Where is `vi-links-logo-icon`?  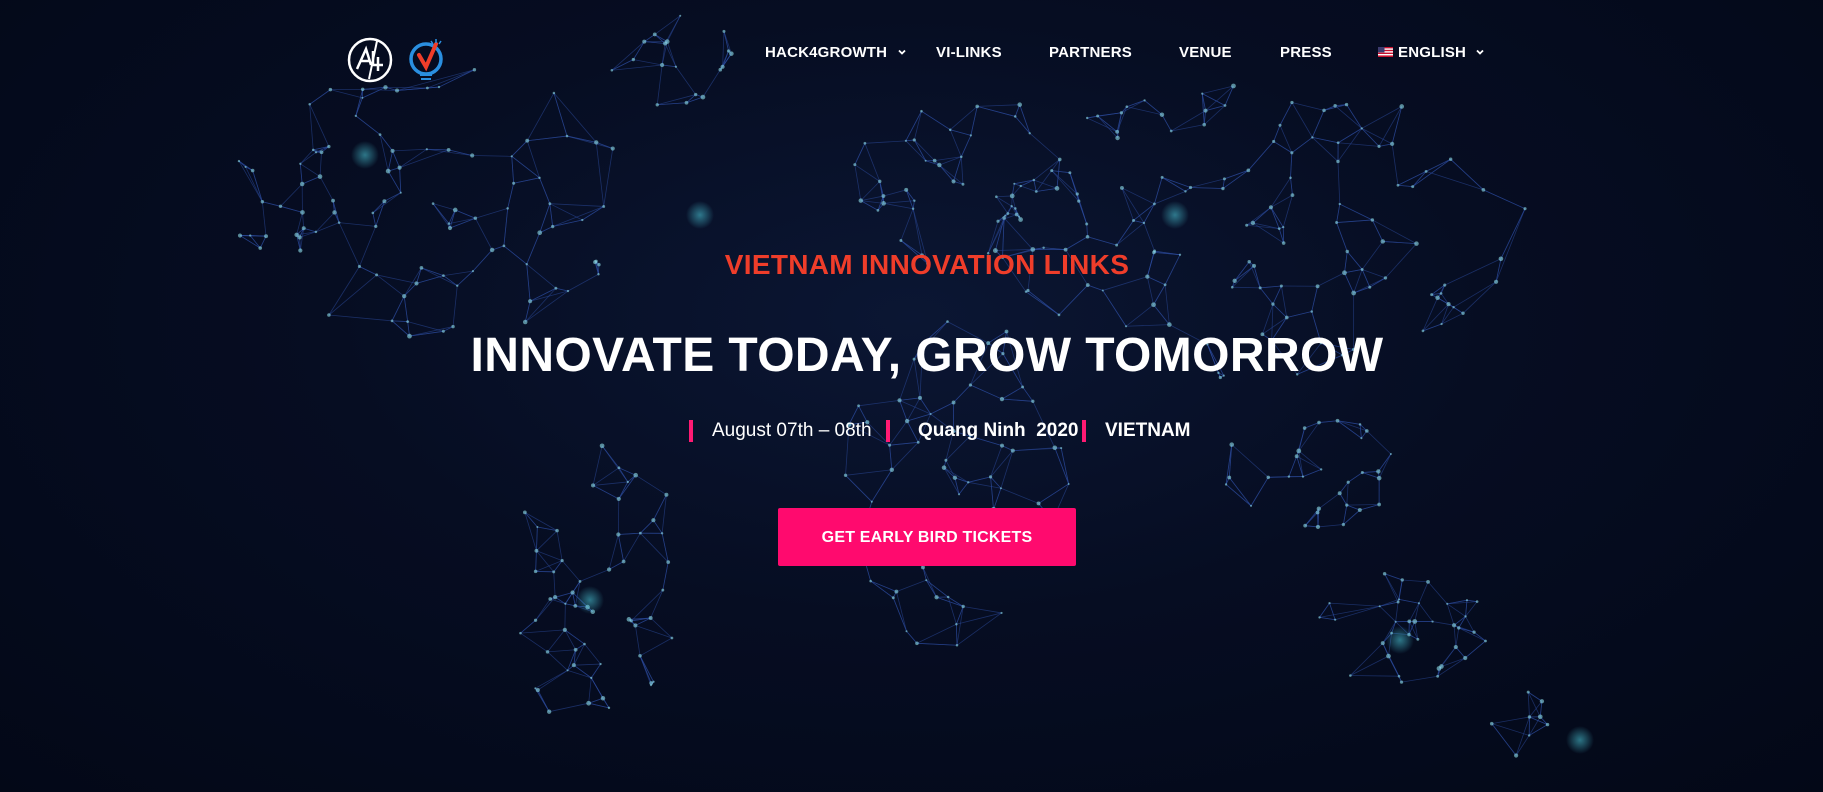
vi-links-logo-icon is located at coordinates (428, 60).